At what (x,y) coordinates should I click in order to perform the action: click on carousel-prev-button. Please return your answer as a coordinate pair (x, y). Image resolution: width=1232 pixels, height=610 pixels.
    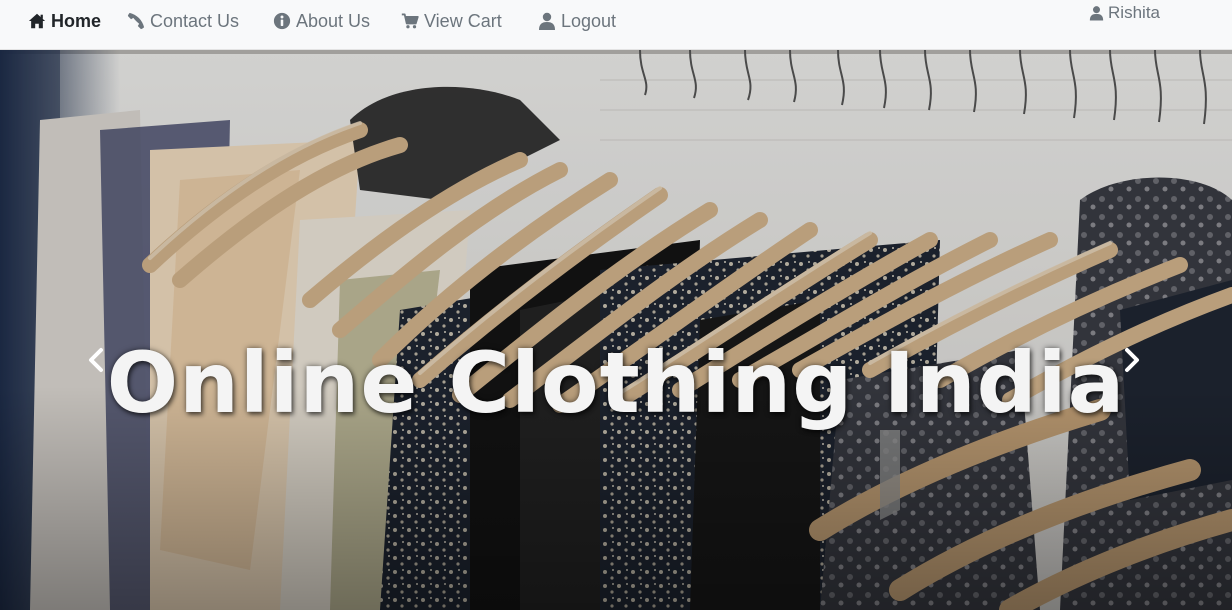
    Looking at the image, I should click on (96, 360).